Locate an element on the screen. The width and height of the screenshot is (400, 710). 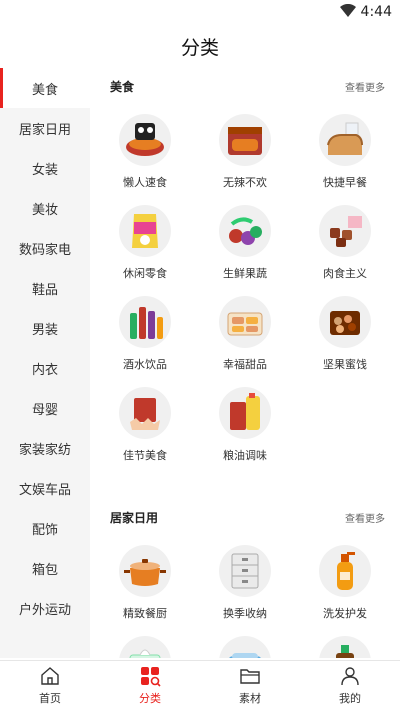
category-item-meat: 肉食主义 is located at coordinates (345, 240).